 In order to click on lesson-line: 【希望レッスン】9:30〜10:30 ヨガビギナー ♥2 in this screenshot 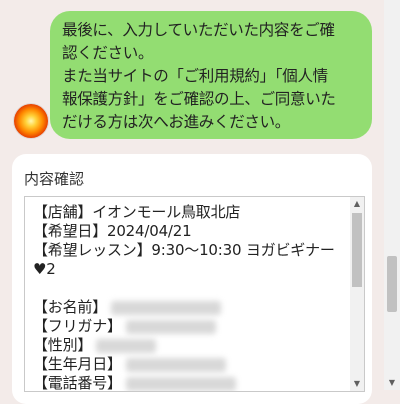, I will do `click(184, 259)`.